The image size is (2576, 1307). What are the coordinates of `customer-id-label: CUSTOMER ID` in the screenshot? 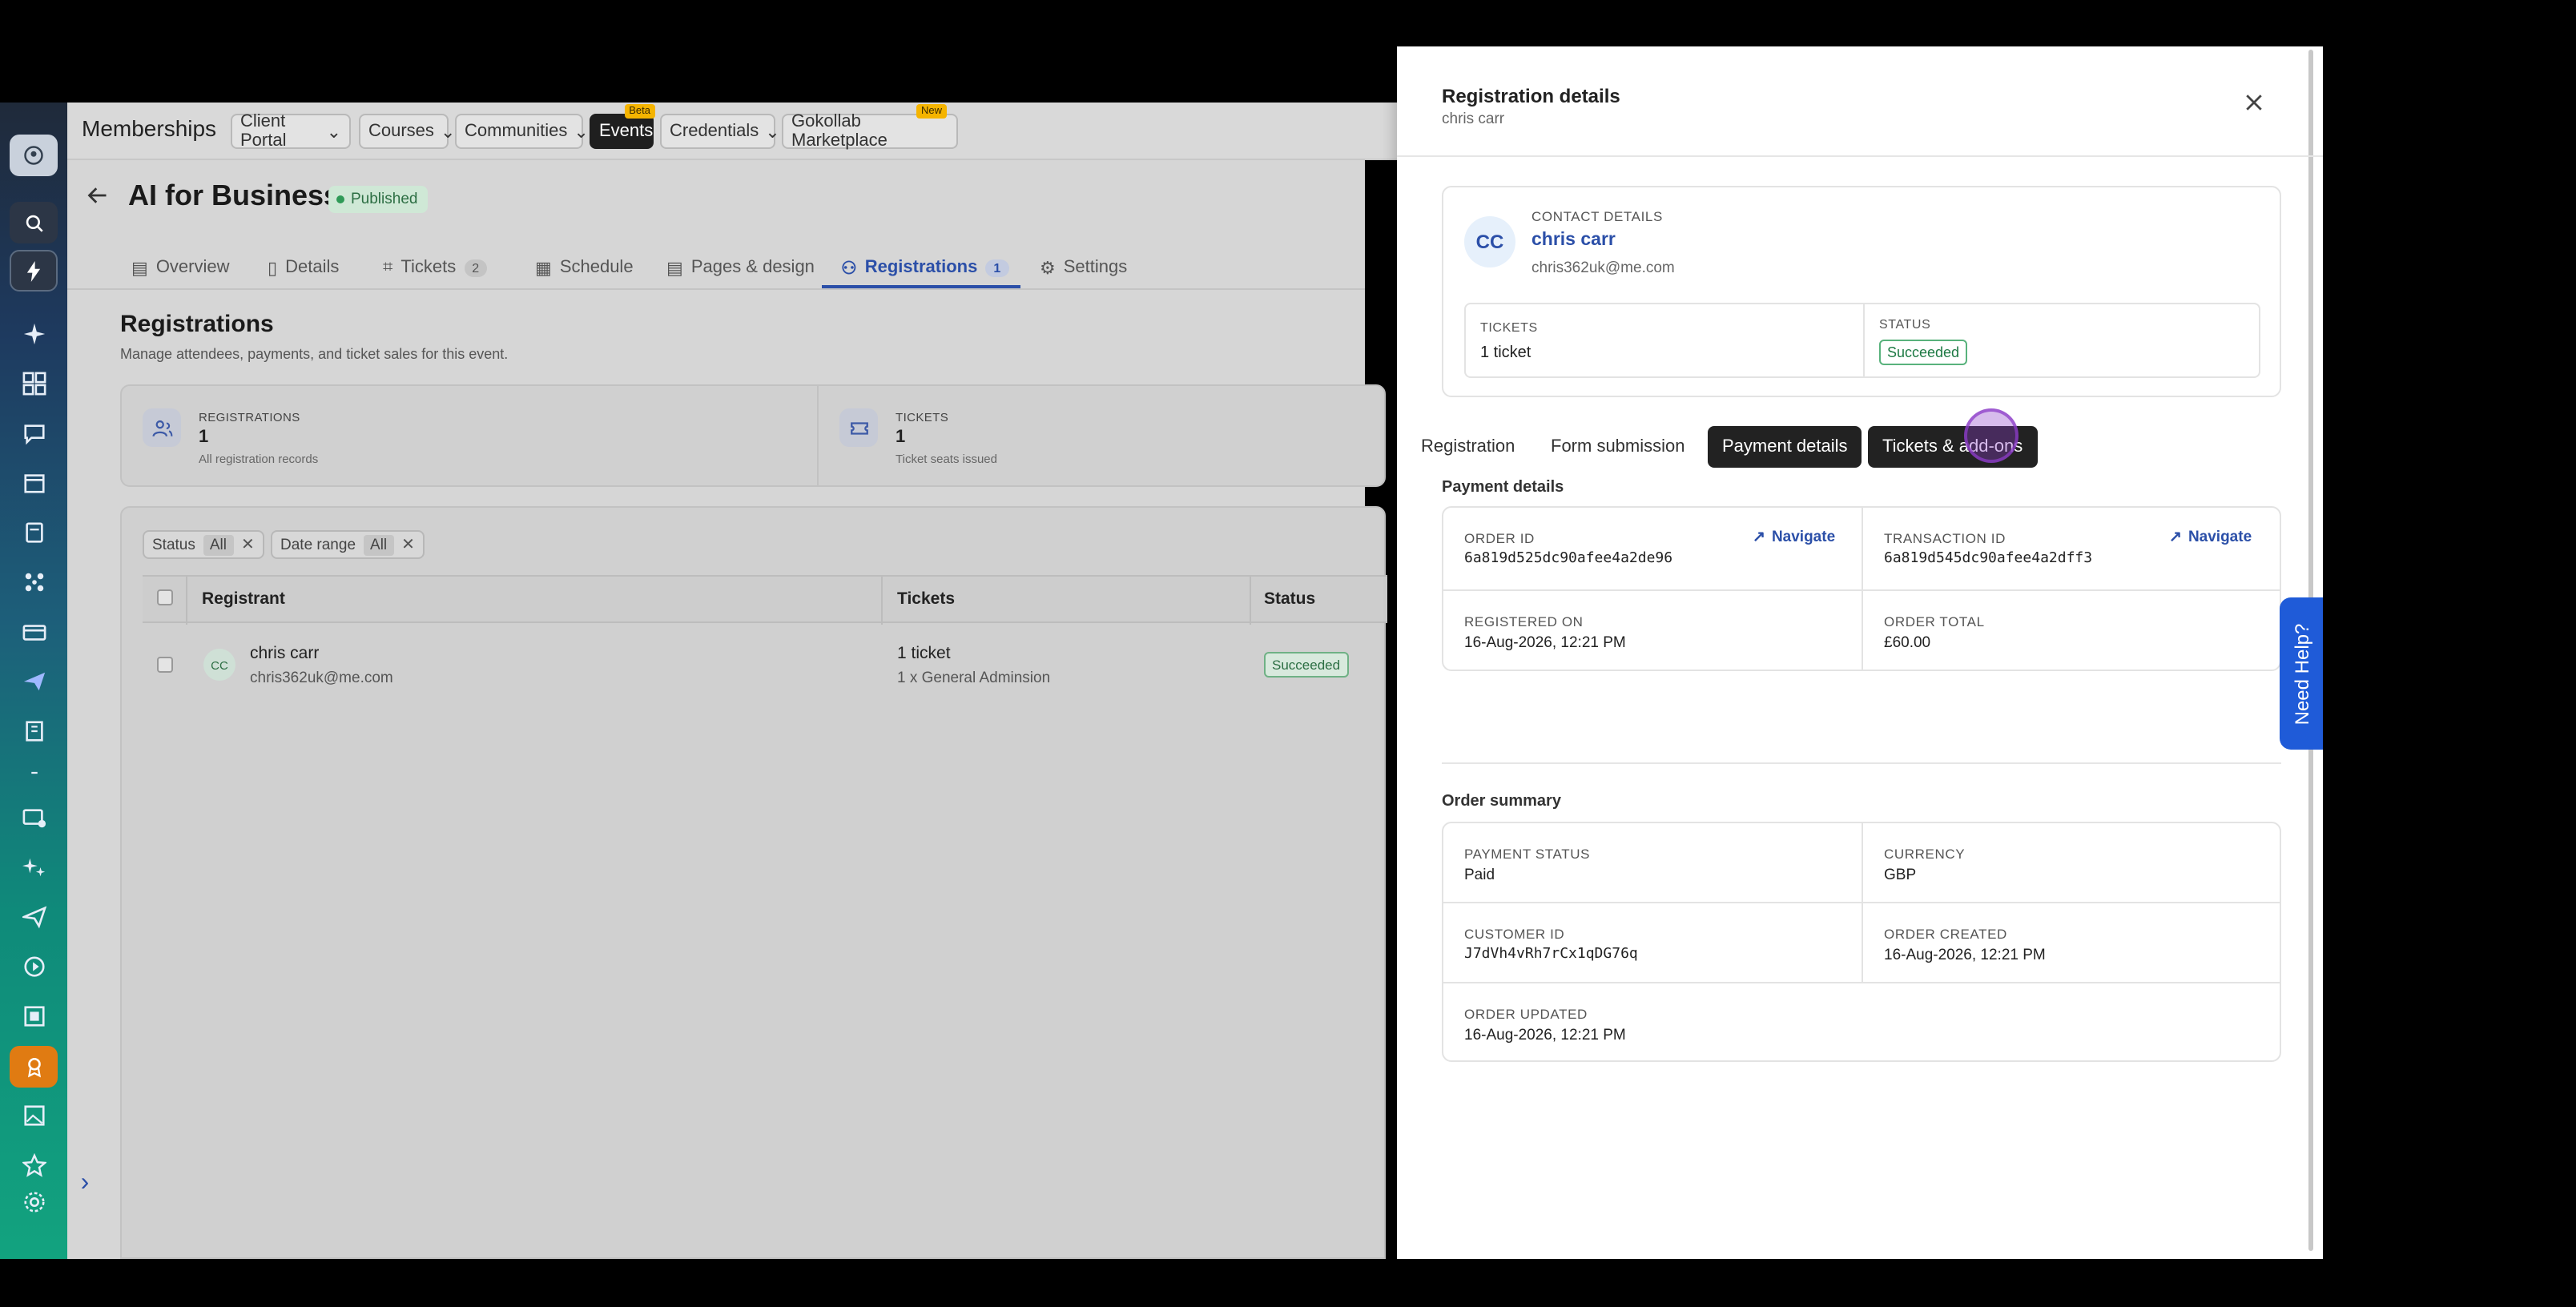 It's located at (1514, 934).